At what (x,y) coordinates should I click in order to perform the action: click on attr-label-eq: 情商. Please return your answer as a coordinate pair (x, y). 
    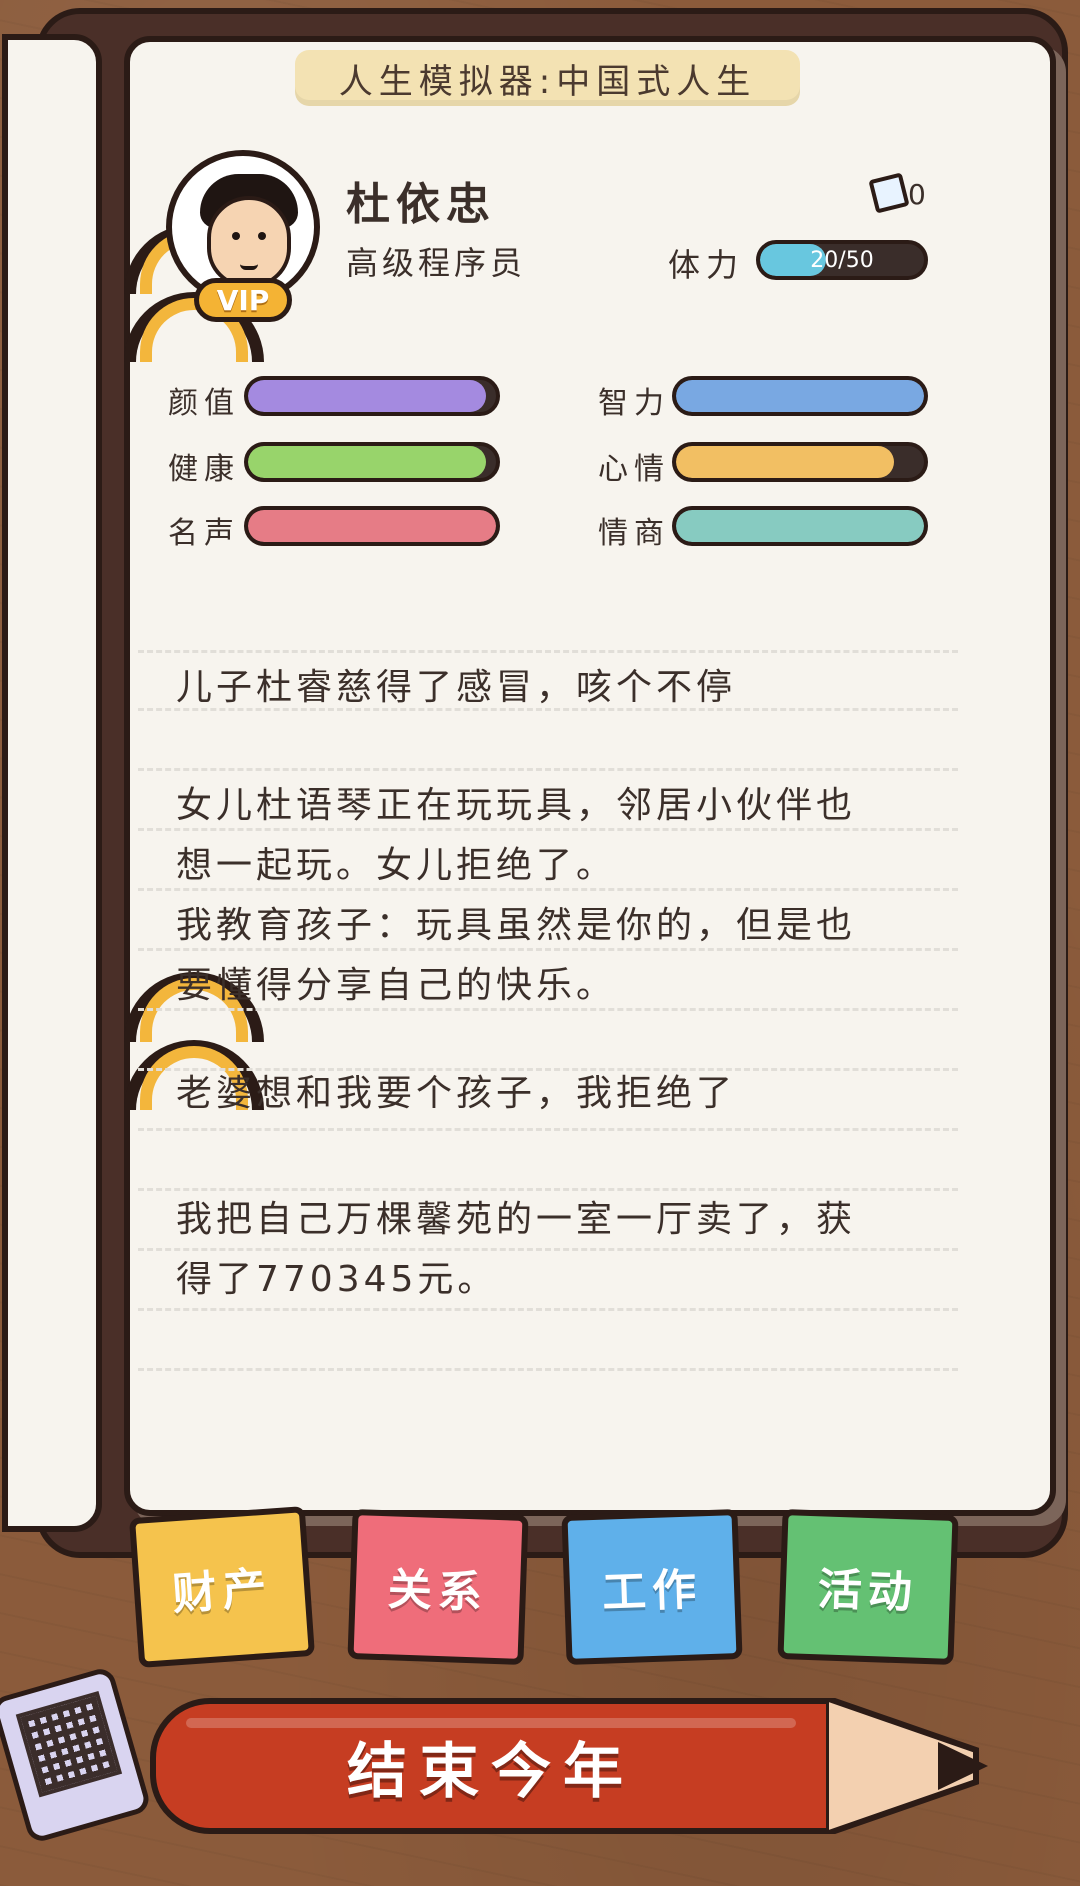
    Looking at the image, I should click on (634, 533).